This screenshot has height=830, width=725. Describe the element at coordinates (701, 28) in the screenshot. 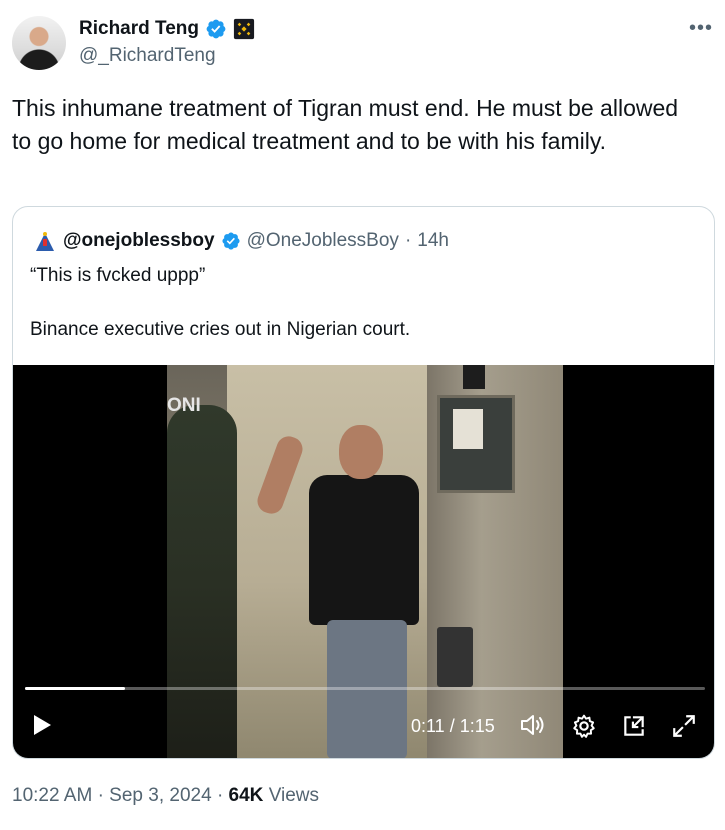

I see `more-options-icon: •••` at that location.